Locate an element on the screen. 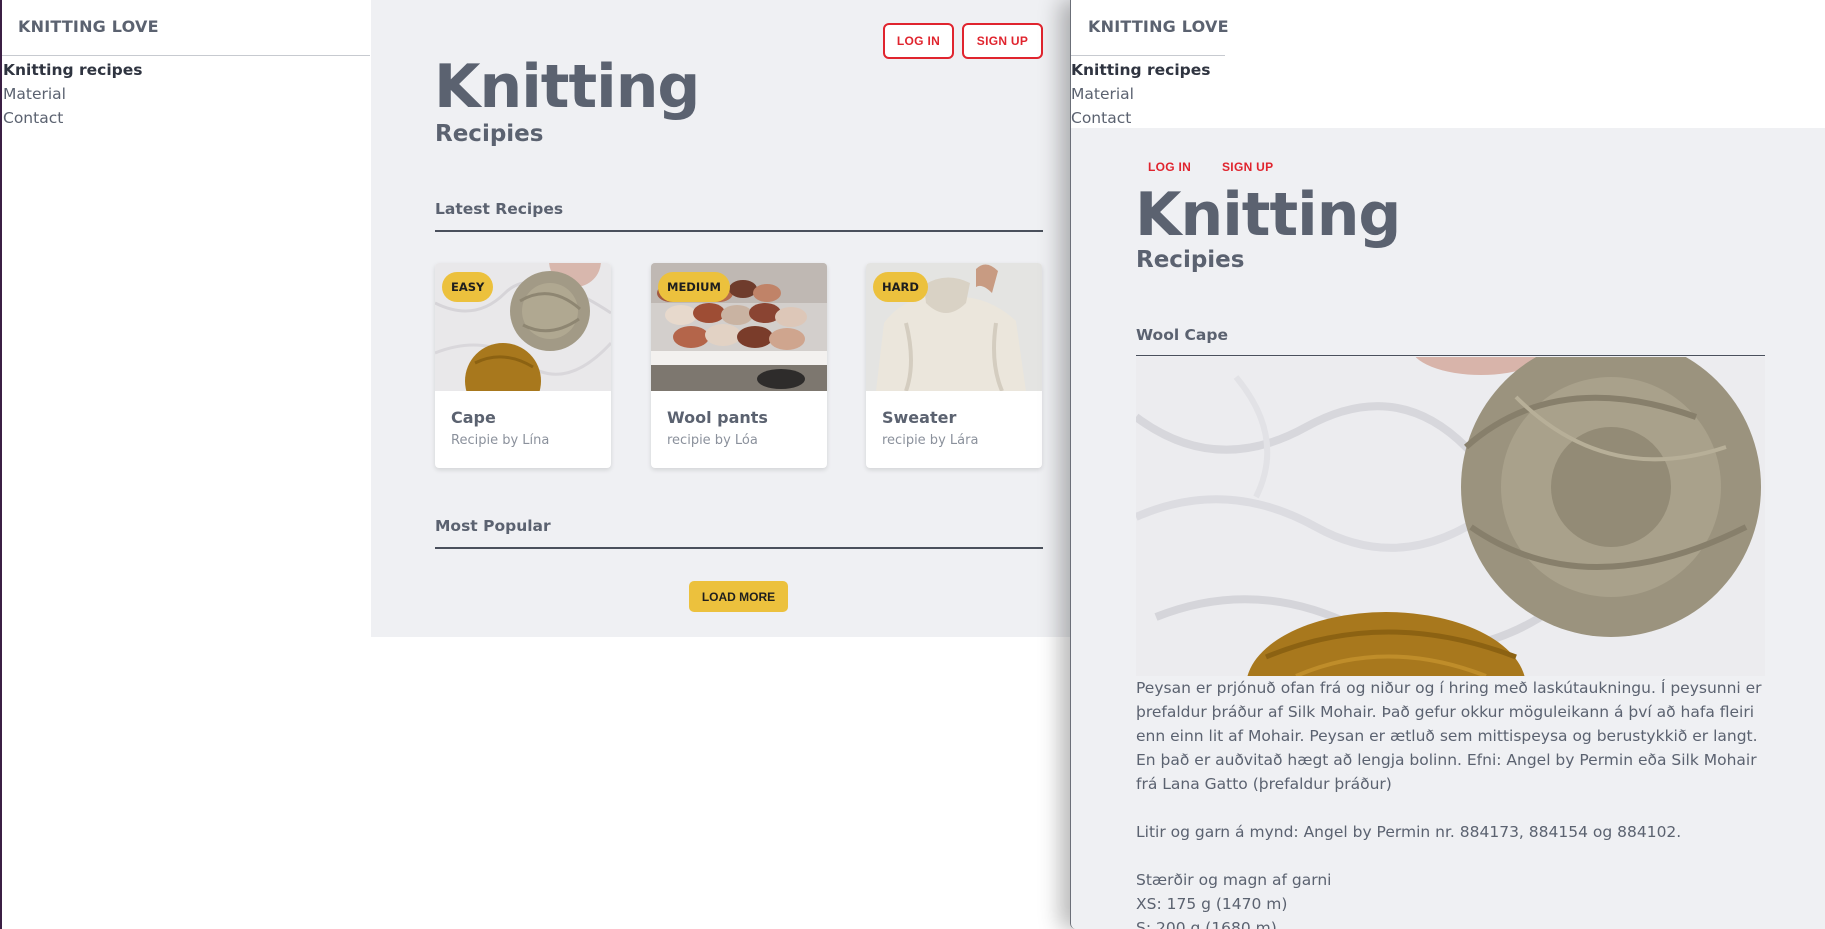 The image size is (1825, 929). difficulty-badge-medium: MEDIUM is located at coordinates (694, 287).